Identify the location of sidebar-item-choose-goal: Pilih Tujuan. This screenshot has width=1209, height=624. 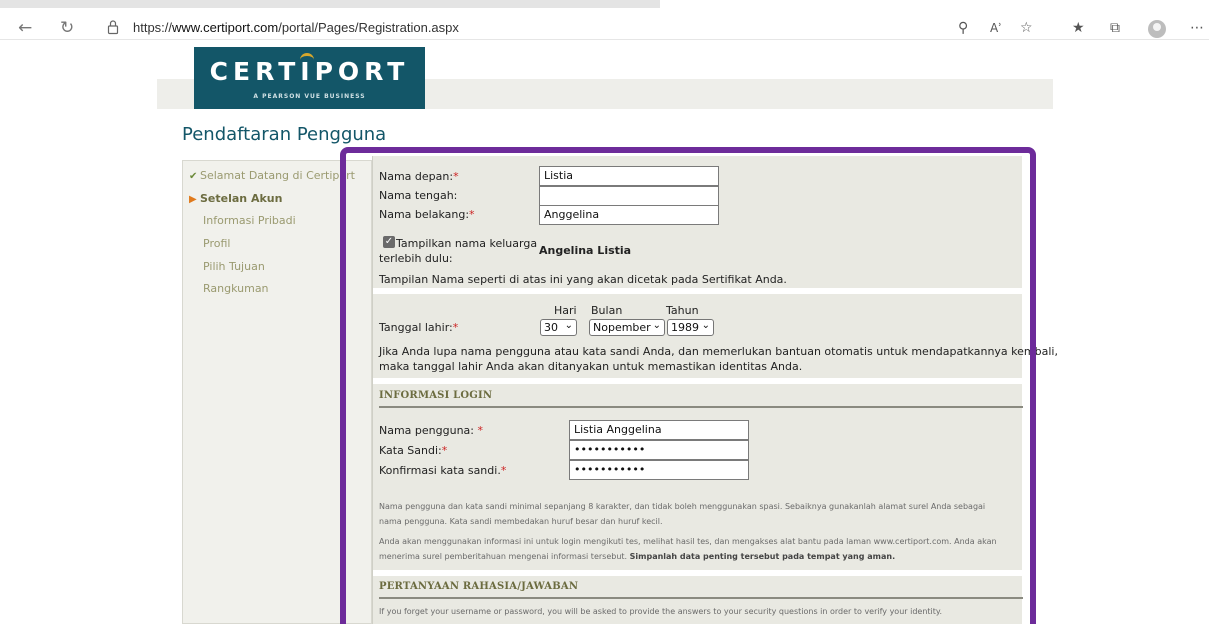
(234, 266).